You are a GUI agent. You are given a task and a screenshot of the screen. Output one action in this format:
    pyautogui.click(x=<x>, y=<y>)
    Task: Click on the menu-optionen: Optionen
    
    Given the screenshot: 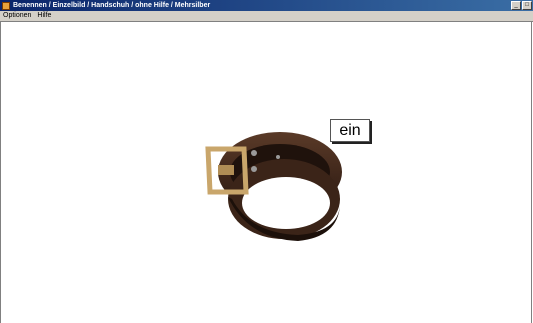 What is the action you would take?
    pyautogui.click(x=17, y=16)
    